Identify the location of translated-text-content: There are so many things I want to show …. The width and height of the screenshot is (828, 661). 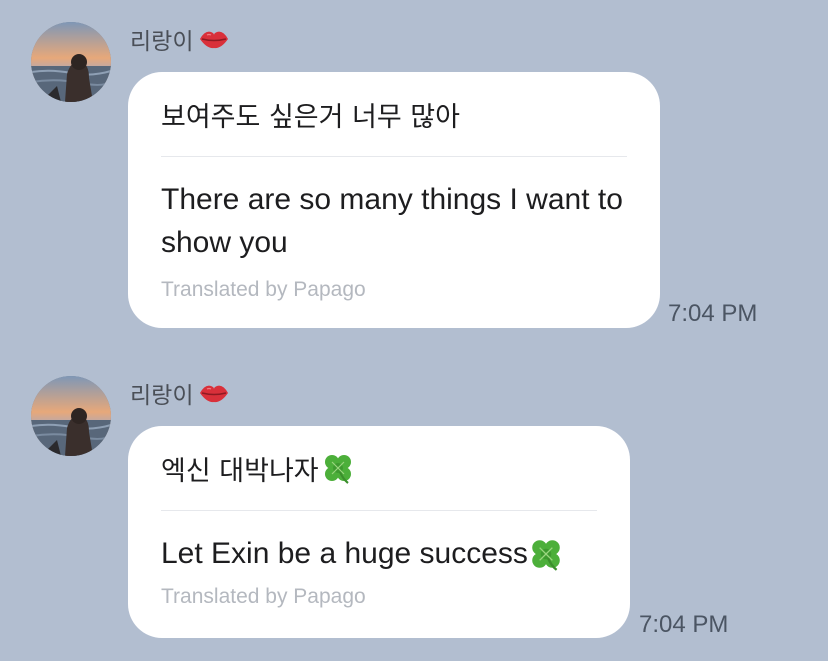
(392, 221).